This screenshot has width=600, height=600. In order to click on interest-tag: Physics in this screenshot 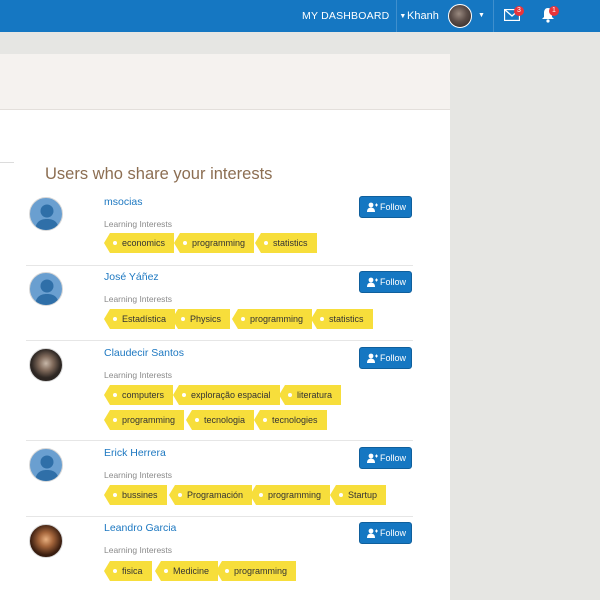, I will do `click(201, 319)`.